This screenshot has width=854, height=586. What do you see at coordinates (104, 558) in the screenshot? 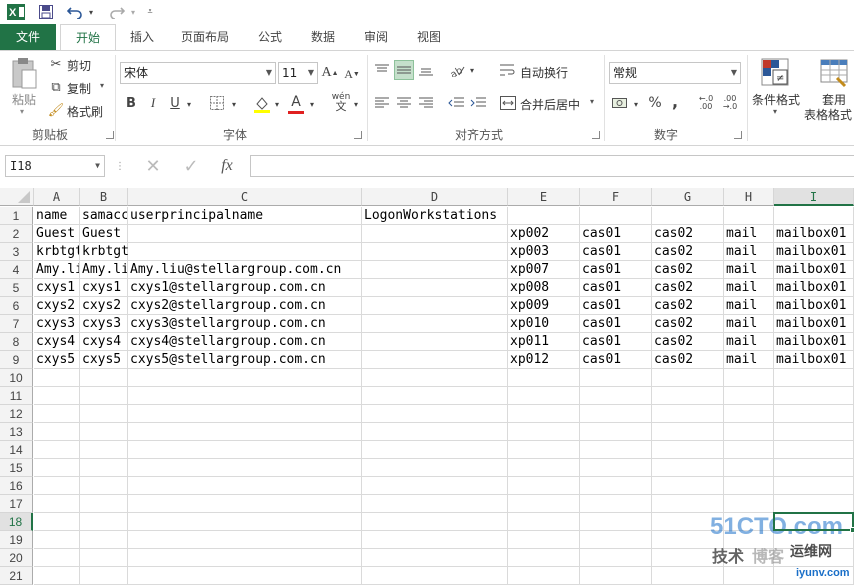
I see `cell-b20` at bounding box center [104, 558].